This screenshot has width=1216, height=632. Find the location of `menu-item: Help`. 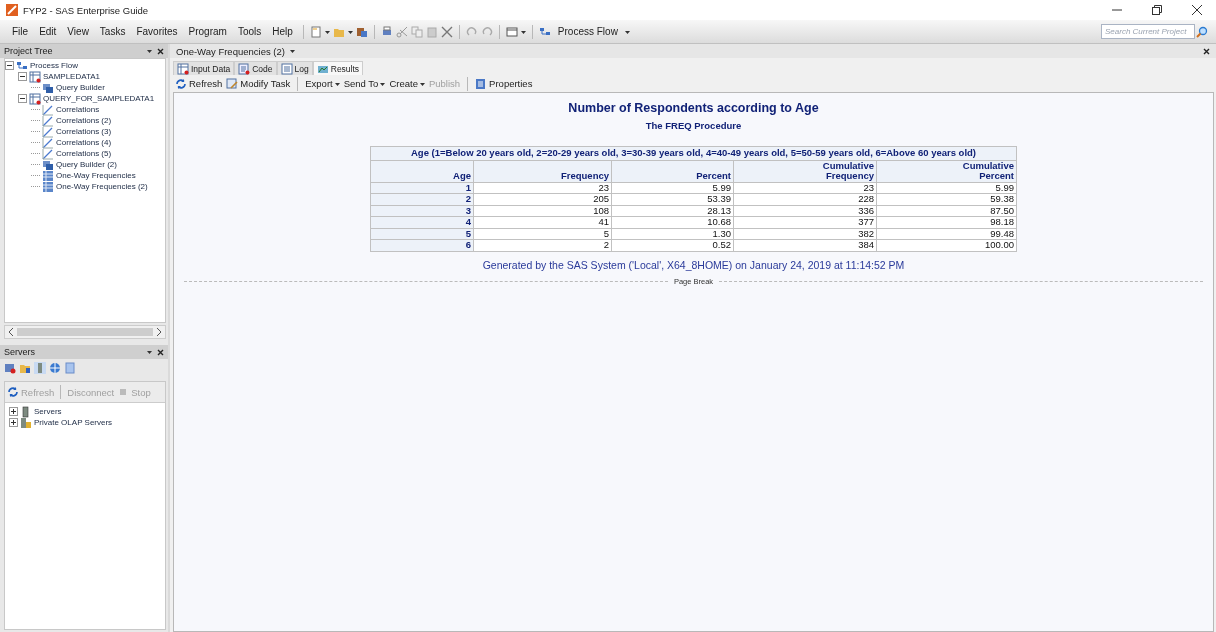

menu-item: Help is located at coordinates (282, 31).